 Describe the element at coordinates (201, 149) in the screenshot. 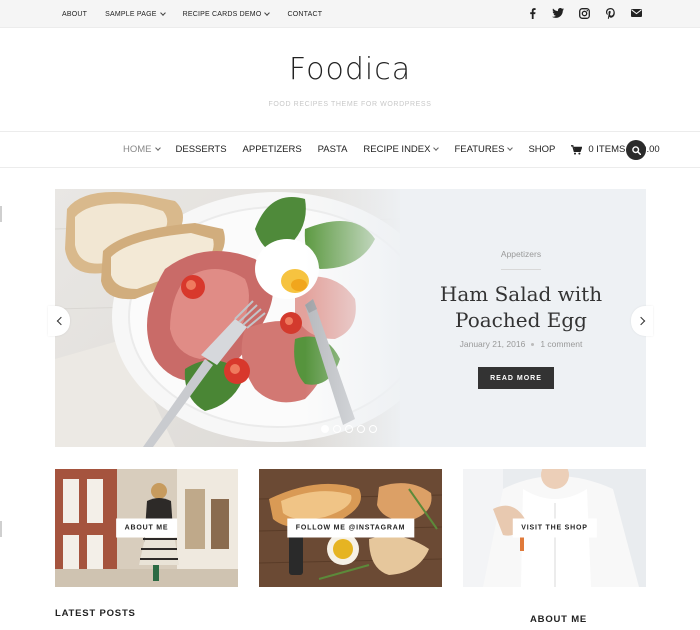

I see `nav-item-desserts: DESSERTS` at that location.